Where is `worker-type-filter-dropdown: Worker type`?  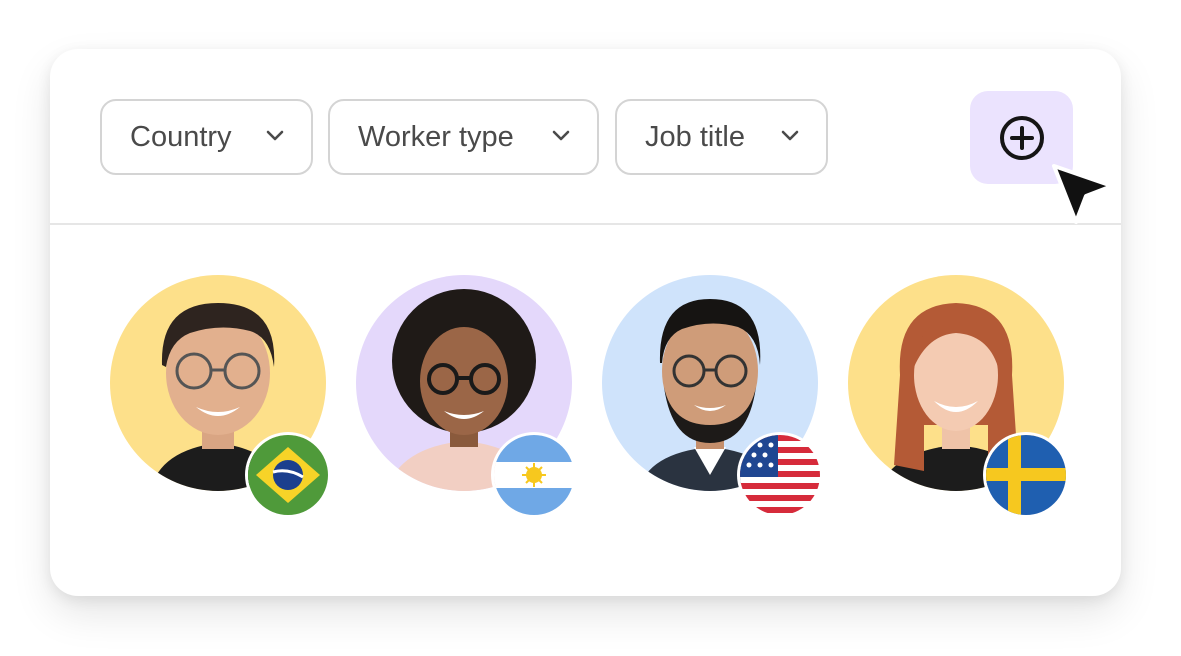
worker-type-filter-dropdown: Worker type is located at coordinates (463, 137).